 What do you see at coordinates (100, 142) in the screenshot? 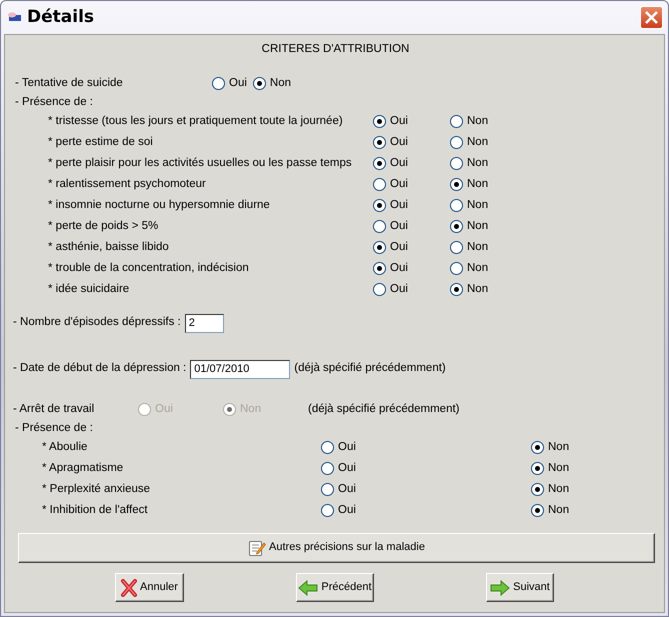
I see `field-label: * perte estime de soi` at bounding box center [100, 142].